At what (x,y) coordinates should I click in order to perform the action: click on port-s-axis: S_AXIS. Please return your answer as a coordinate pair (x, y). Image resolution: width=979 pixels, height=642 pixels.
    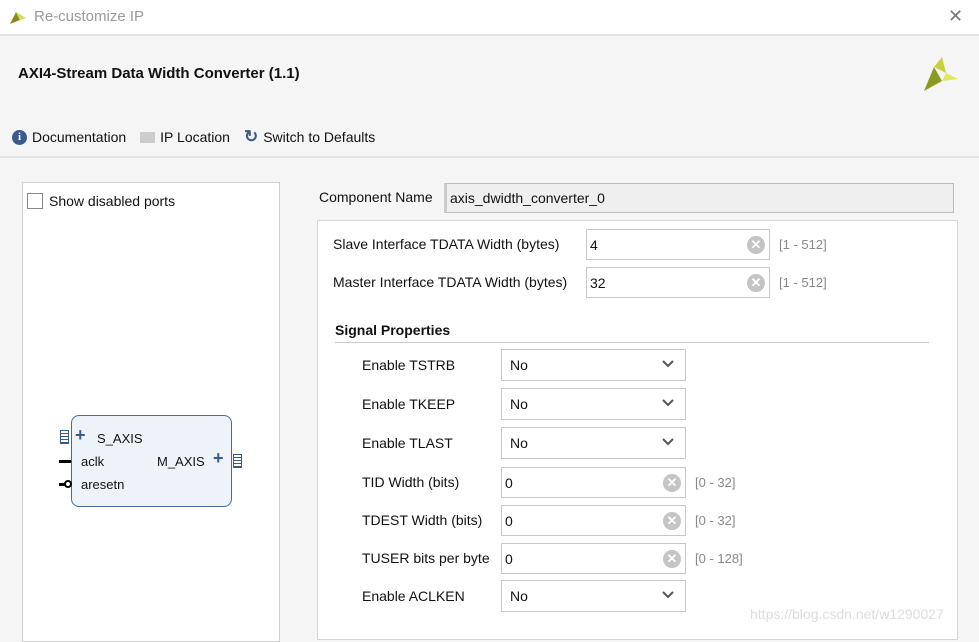
    Looking at the image, I should click on (120, 438).